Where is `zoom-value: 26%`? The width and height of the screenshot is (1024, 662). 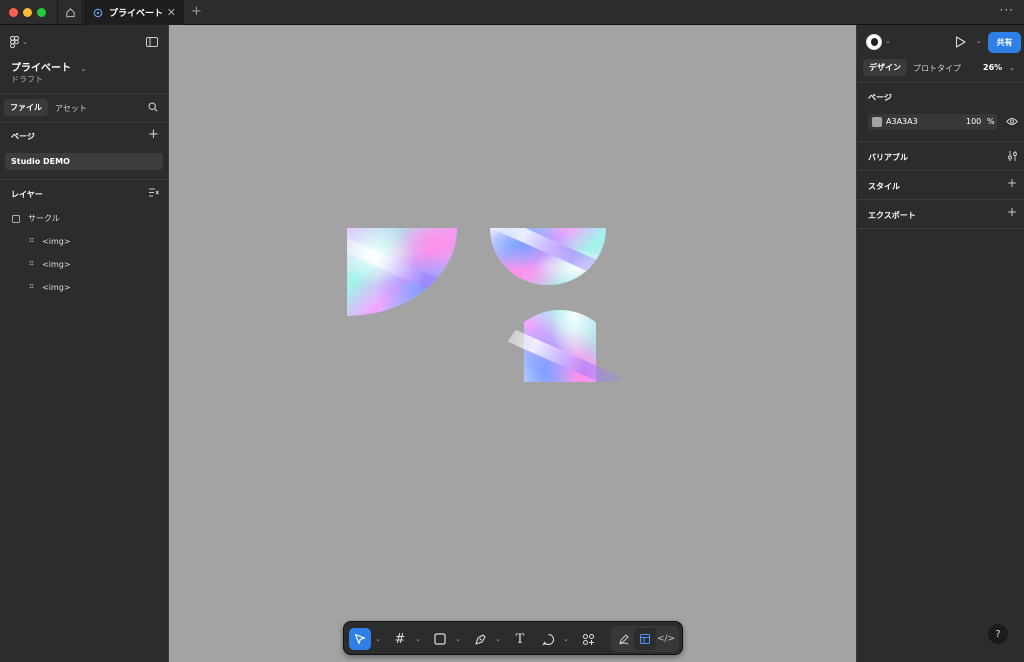 zoom-value: 26% is located at coordinates (993, 67).